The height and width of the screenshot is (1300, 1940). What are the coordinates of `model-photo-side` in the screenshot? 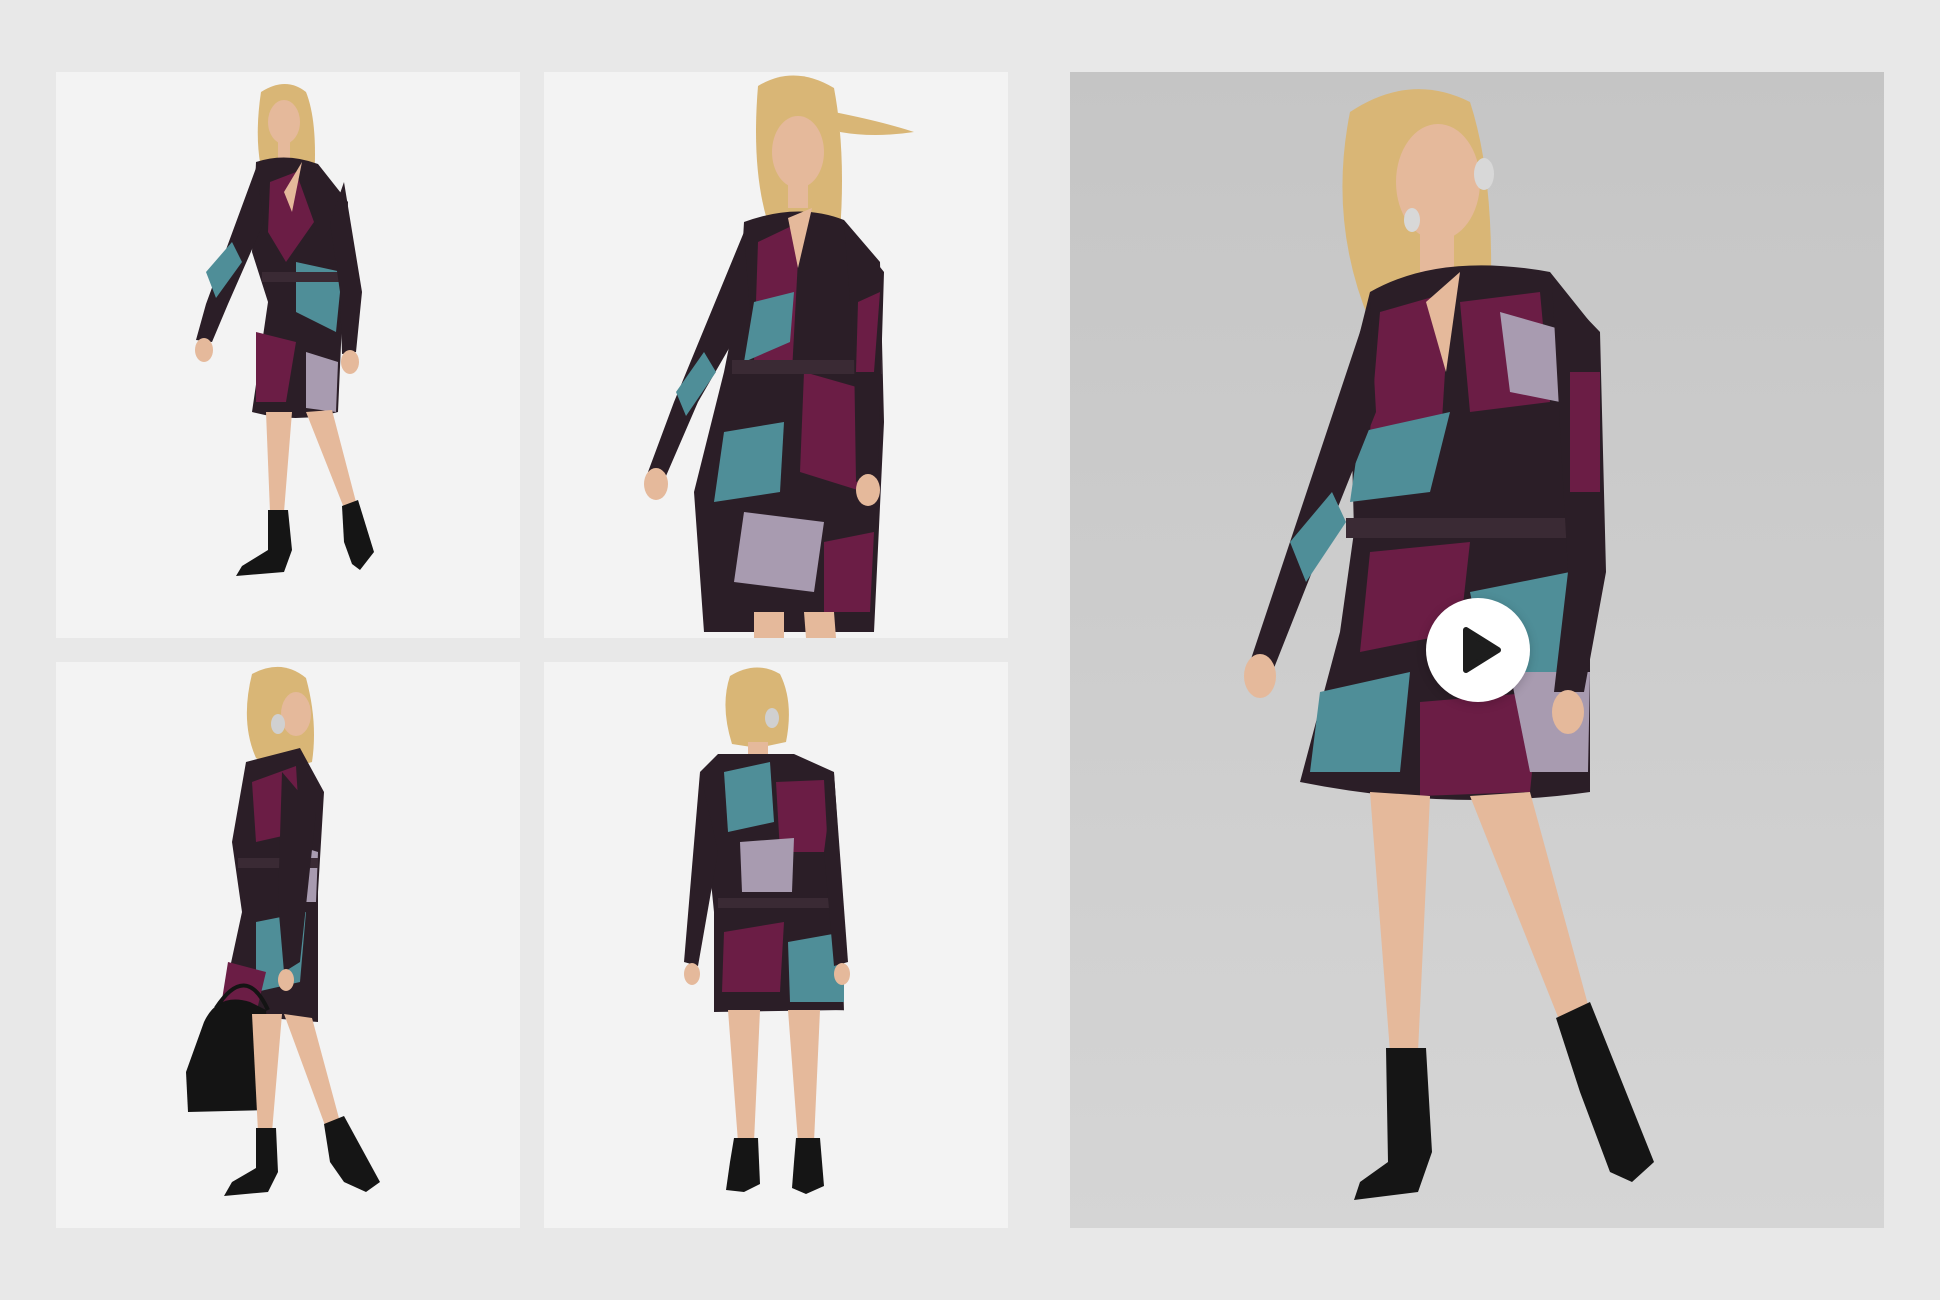 It's located at (288, 945).